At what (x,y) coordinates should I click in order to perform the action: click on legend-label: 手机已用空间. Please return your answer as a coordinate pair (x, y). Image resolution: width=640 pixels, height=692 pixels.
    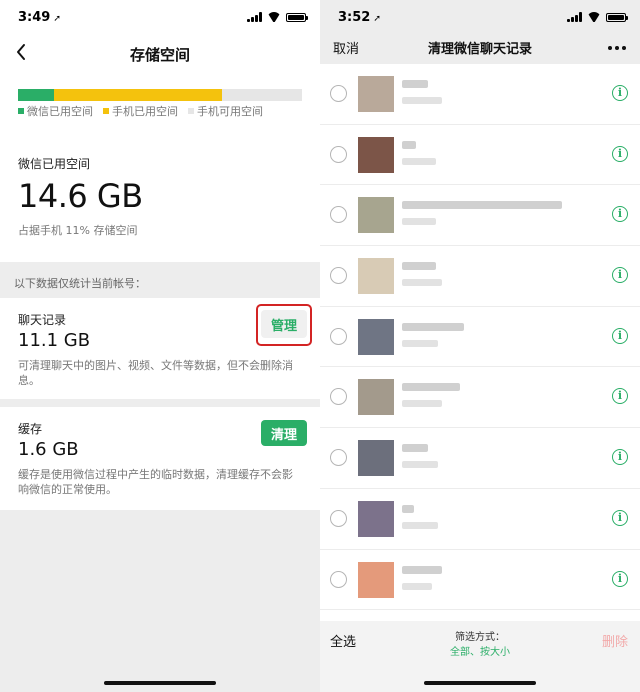
    Looking at the image, I should click on (145, 111).